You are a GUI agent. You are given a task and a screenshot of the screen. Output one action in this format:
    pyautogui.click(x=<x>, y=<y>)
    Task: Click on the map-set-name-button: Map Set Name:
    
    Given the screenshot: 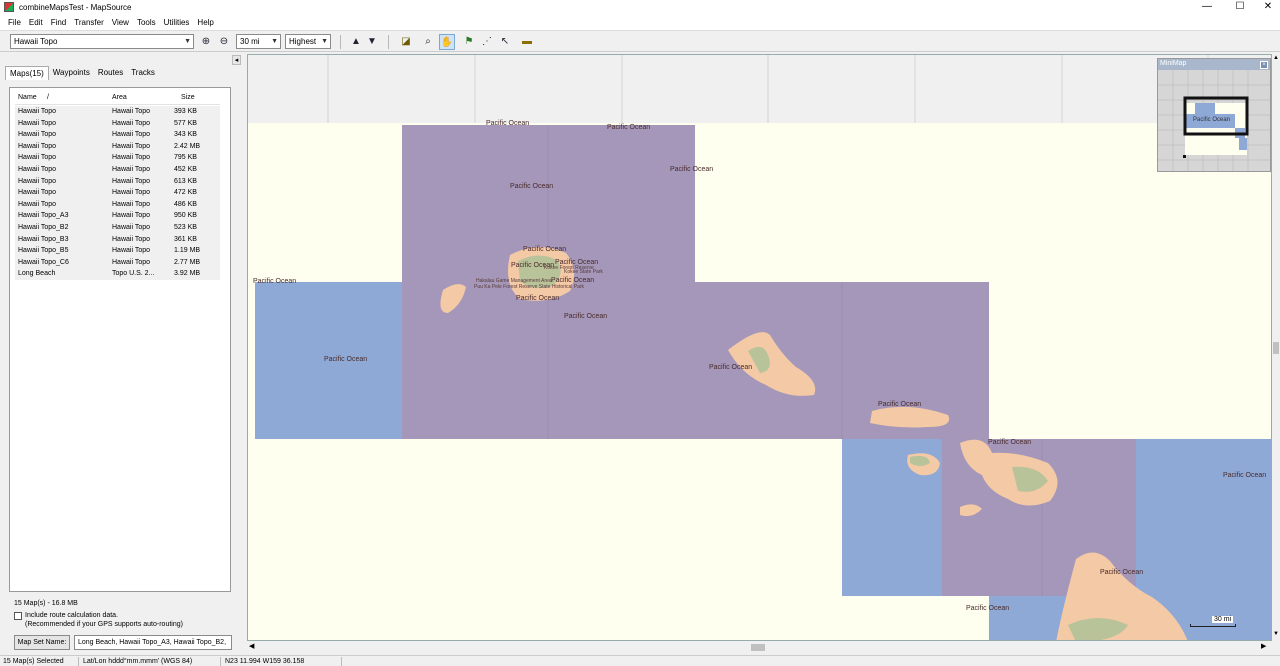 What is the action you would take?
    pyautogui.click(x=42, y=642)
    